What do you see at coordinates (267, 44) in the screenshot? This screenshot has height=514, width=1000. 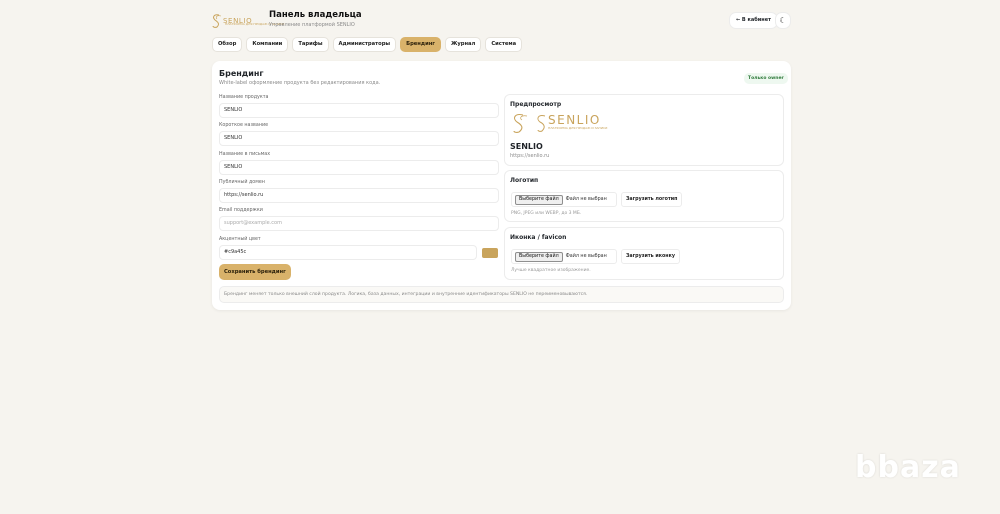 I see `tab-companies: Компании` at bounding box center [267, 44].